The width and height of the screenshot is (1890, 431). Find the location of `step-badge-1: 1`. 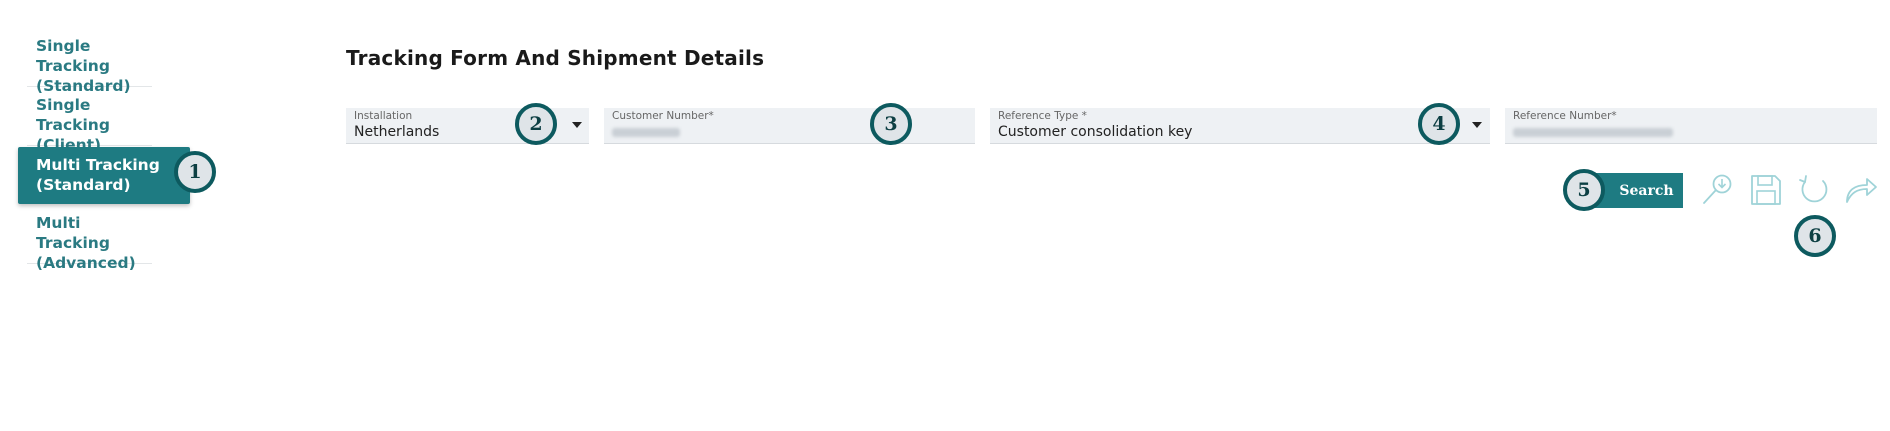

step-badge-1: 1 is located at coordinates (195, 172).